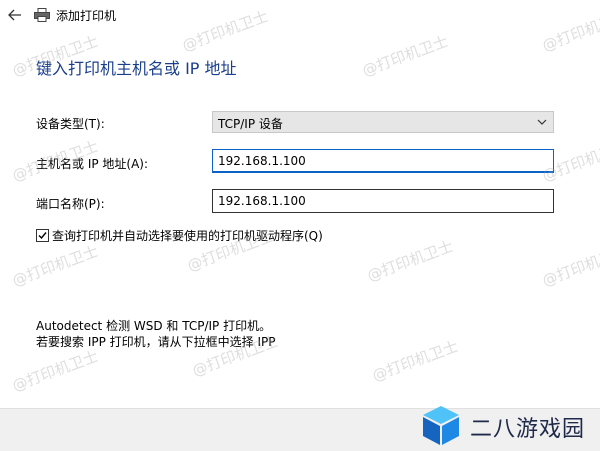  Describe the element at coordinates (187, 235) in the screenshot. I see `query-printer-label: 查询打印机并自动选择要使用的打印机驱动程序(Q)` at that location.